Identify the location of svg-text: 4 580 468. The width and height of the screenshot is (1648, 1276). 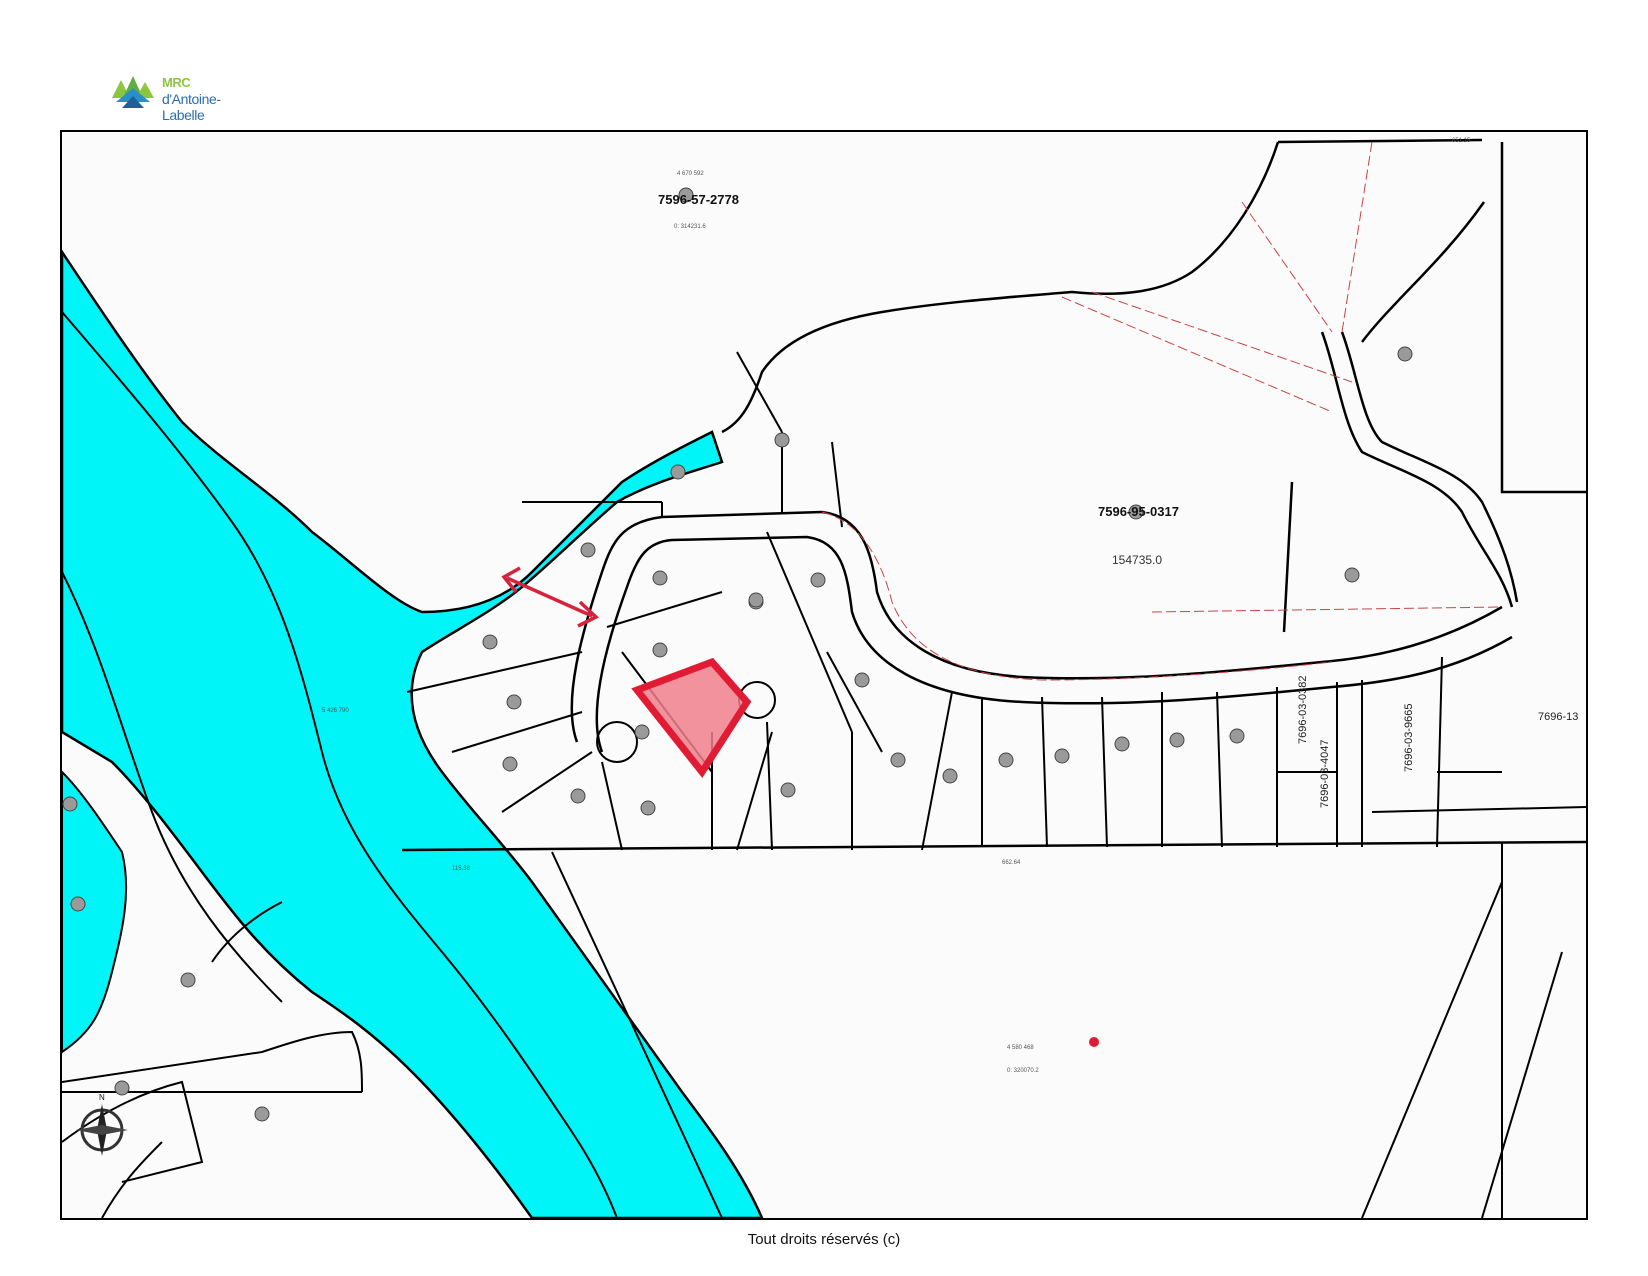
(1020, 1048).